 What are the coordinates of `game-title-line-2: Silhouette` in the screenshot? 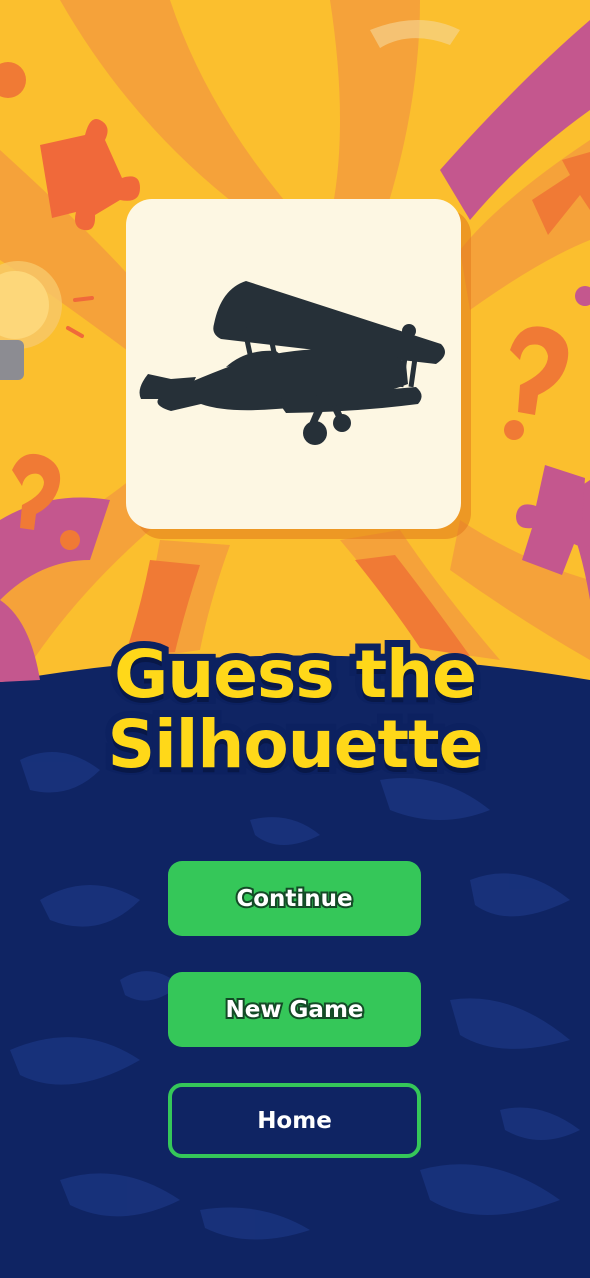 It's located at (296, 745).